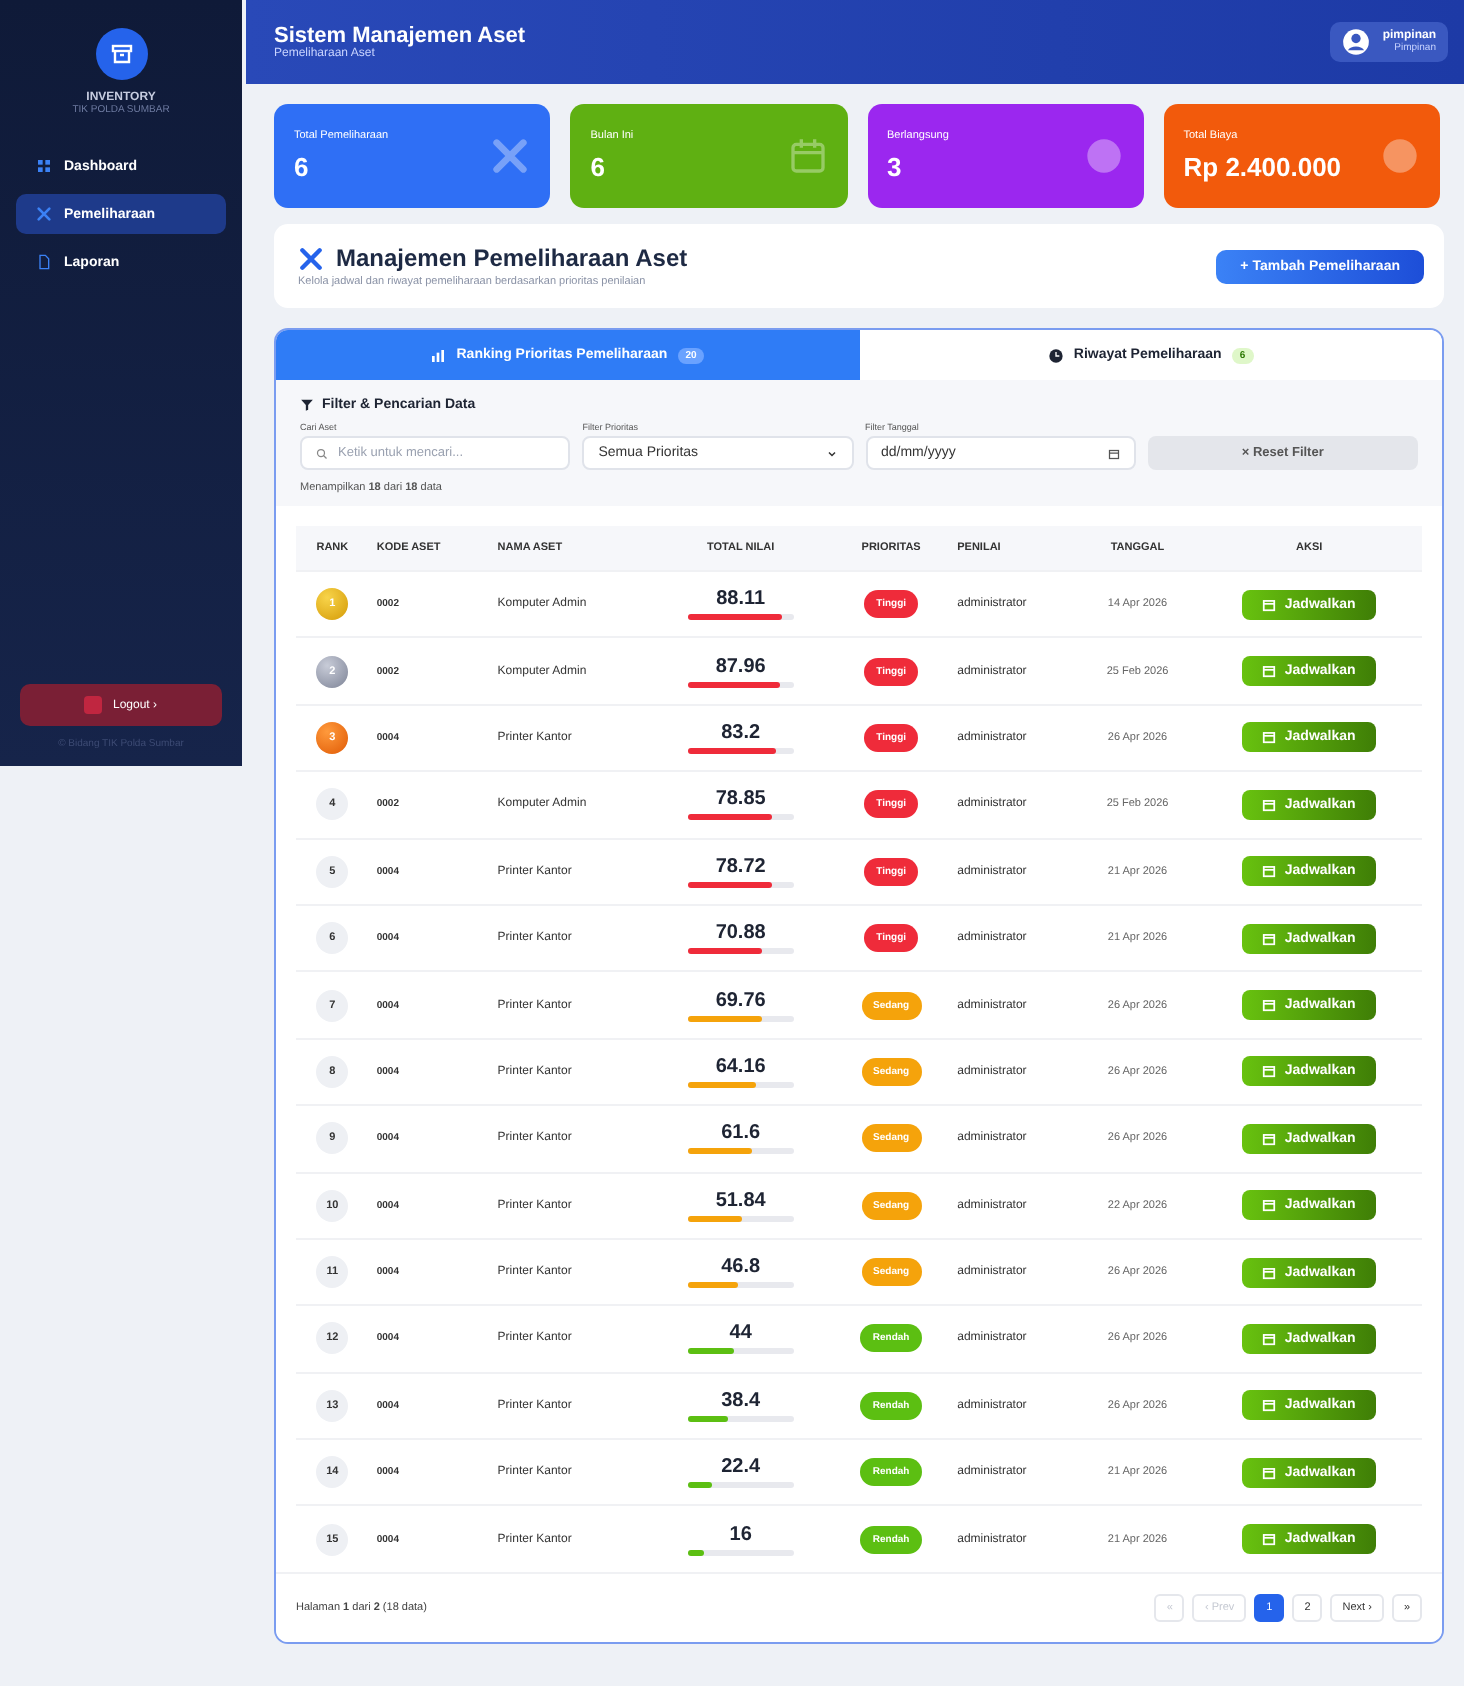 The image size is (1464, 1686). I want to click on total-score: 69.76, so click(740, 1000).